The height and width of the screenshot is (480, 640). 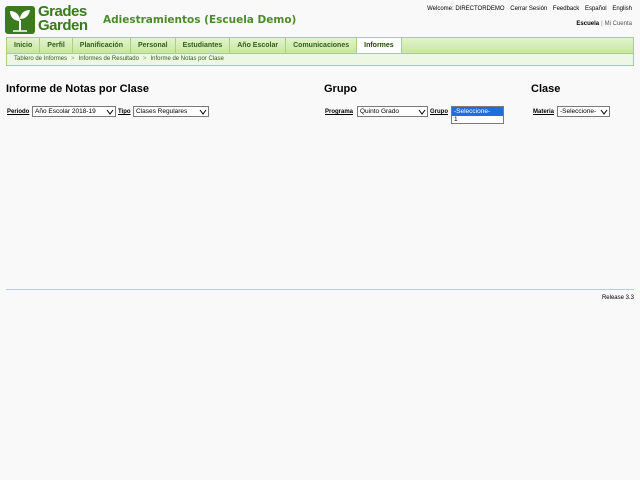 I want to click on nav-item-planificacion: Planificación, so click(x=102, y=45).